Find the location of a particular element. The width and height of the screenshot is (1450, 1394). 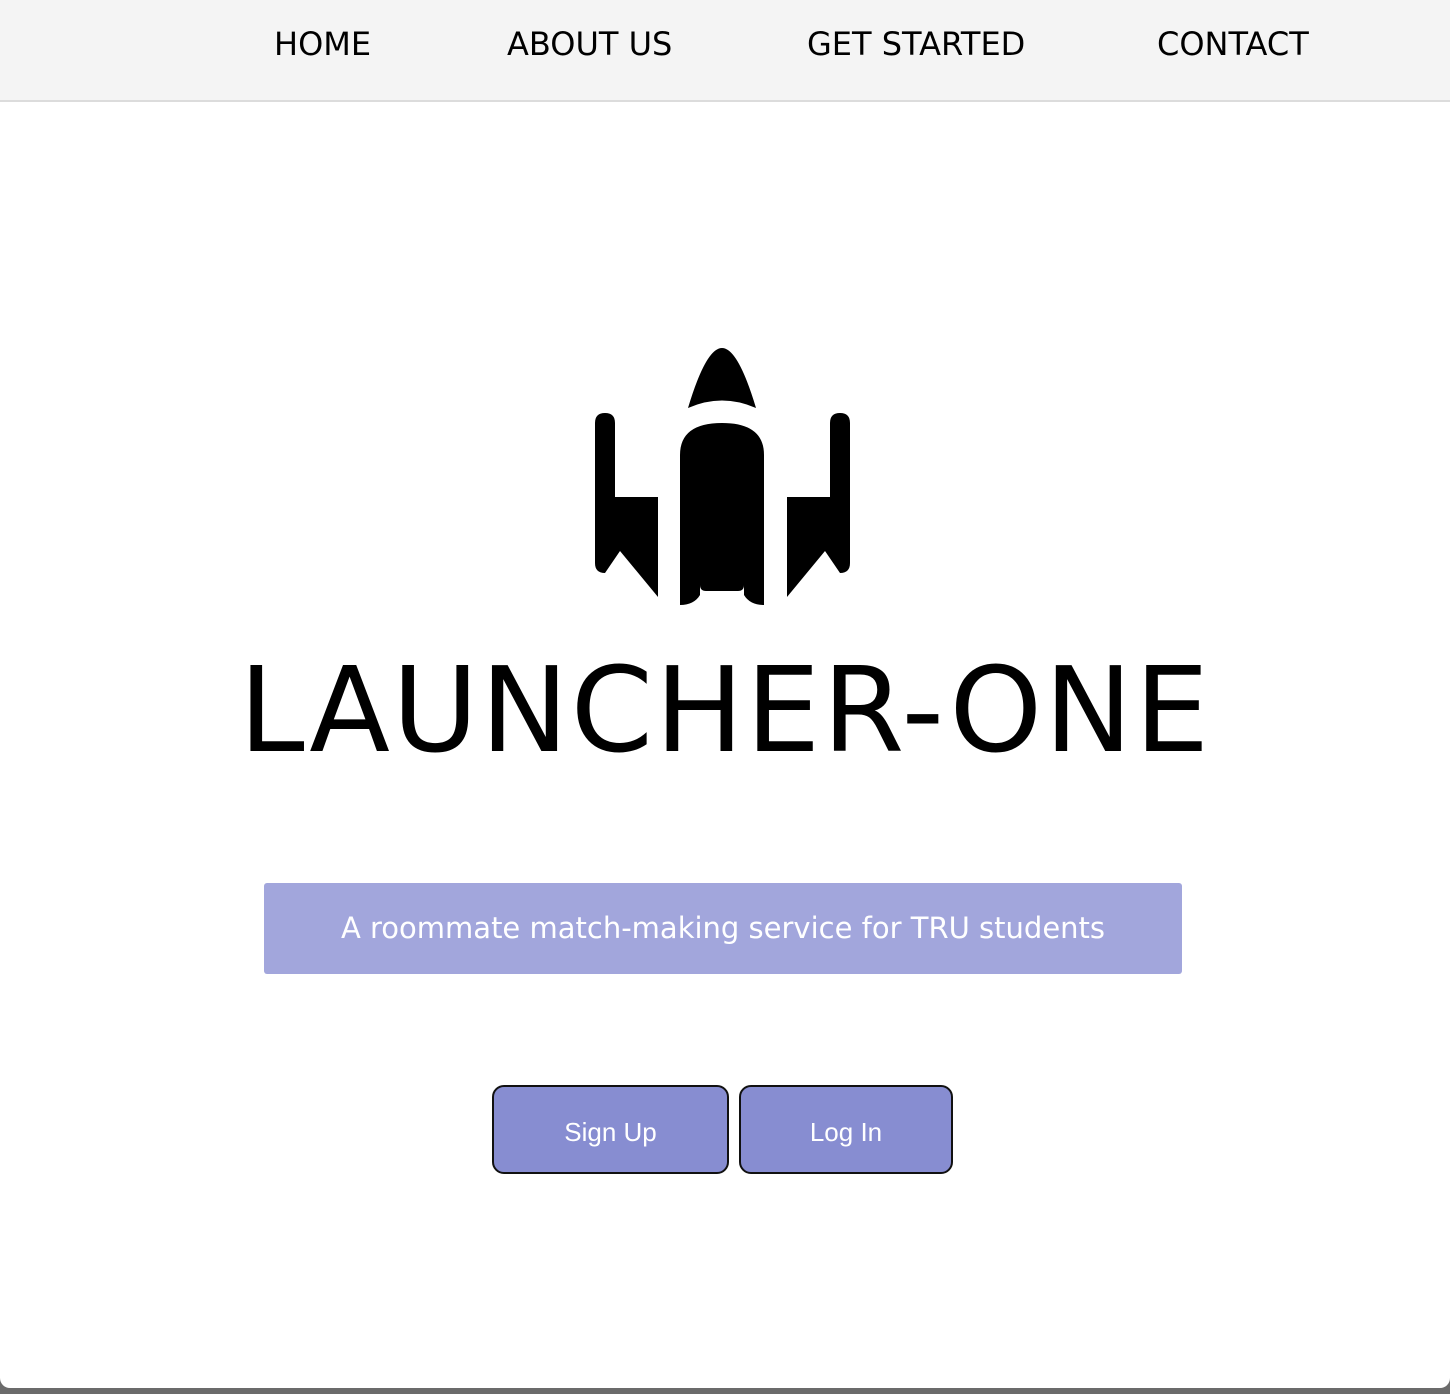

log-in-button: Log In is located at coordinates (846, 1129).